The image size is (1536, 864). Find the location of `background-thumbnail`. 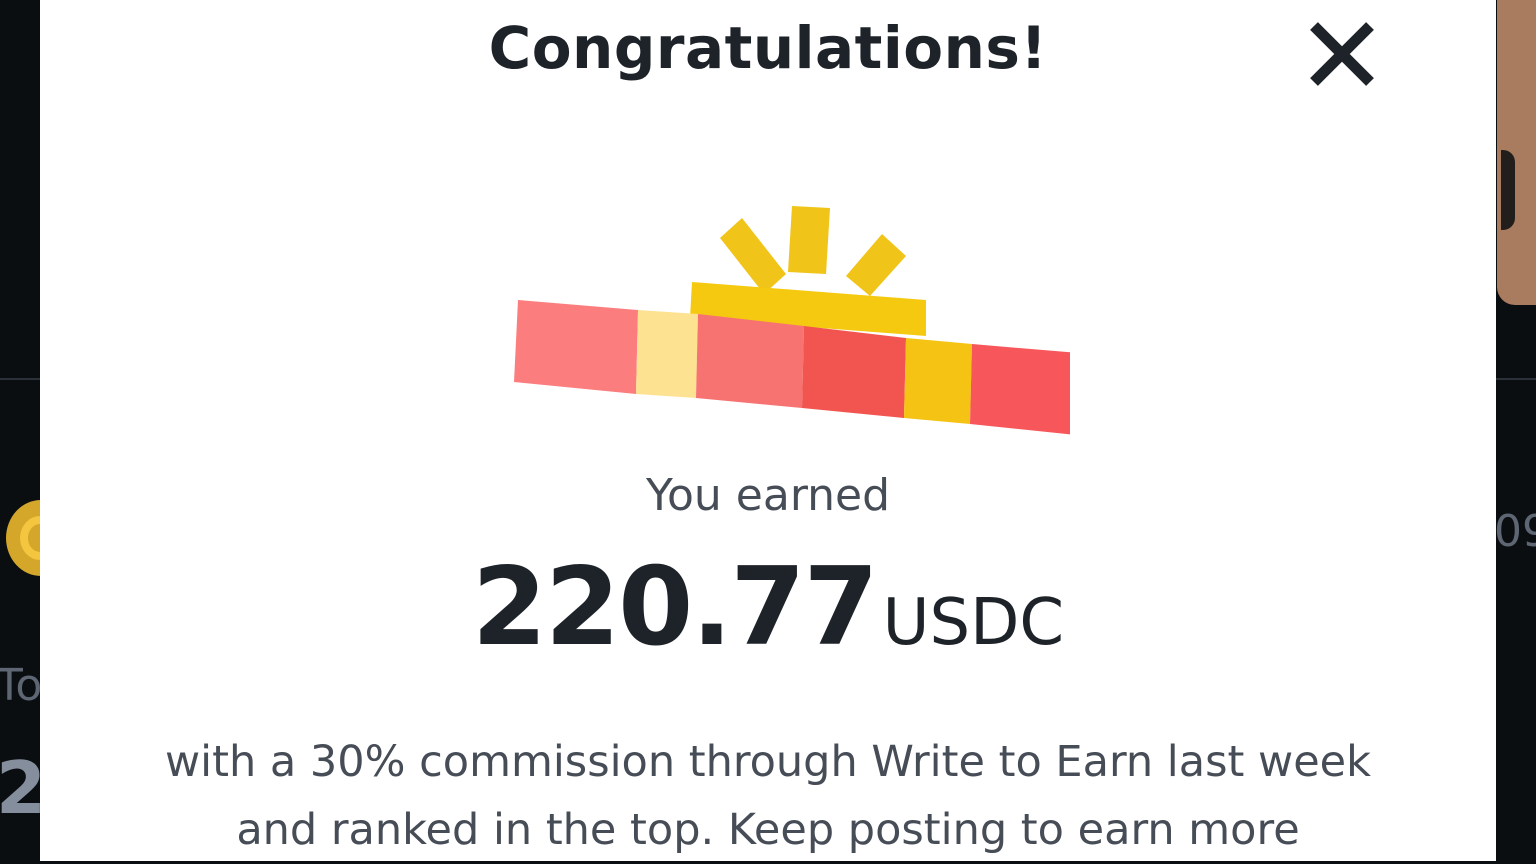

background-thumbnail is located at coordinates (1516, 152).